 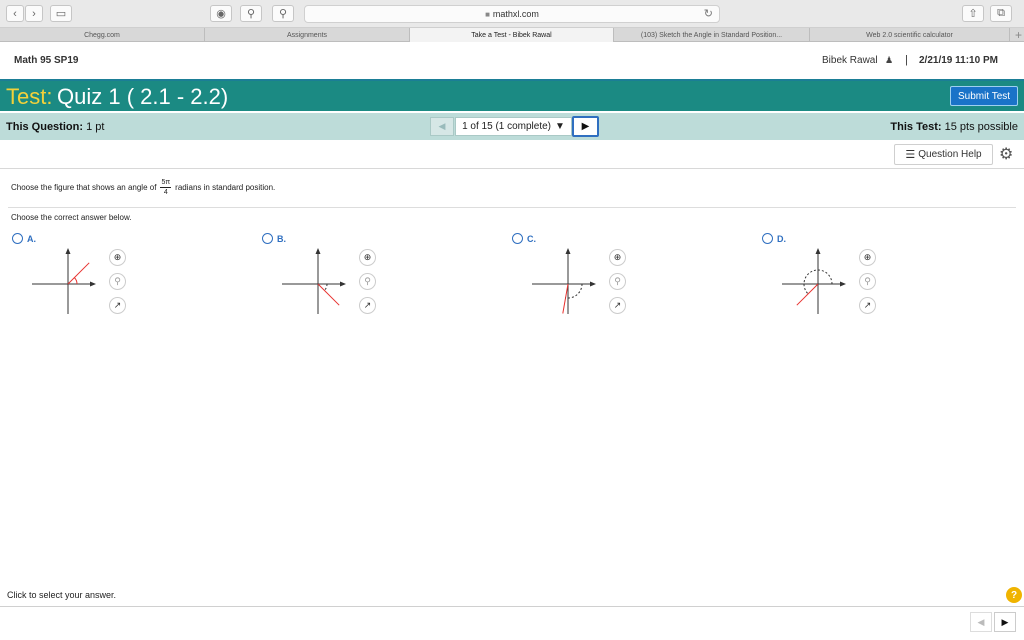 I want to click on question-selector: 1 of 15 (1 complete) ▼, so click(x=513, y=126).